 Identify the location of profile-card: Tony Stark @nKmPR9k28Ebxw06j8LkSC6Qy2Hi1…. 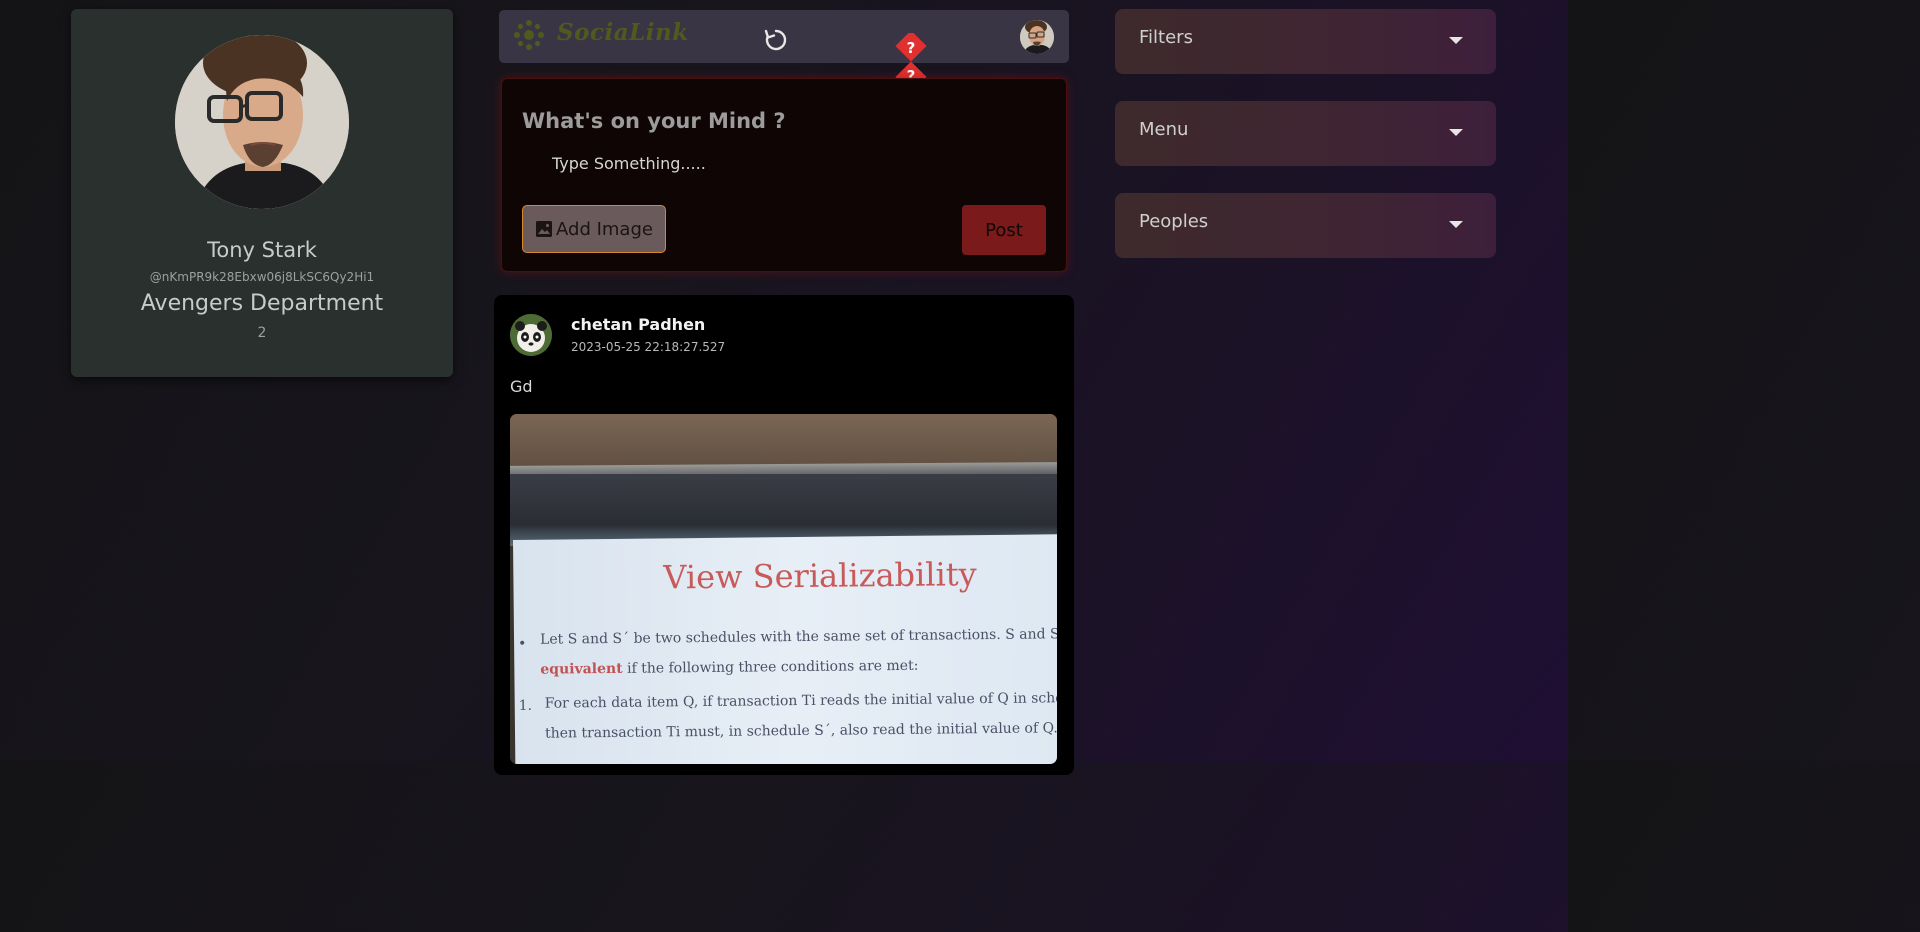
(262, 193).